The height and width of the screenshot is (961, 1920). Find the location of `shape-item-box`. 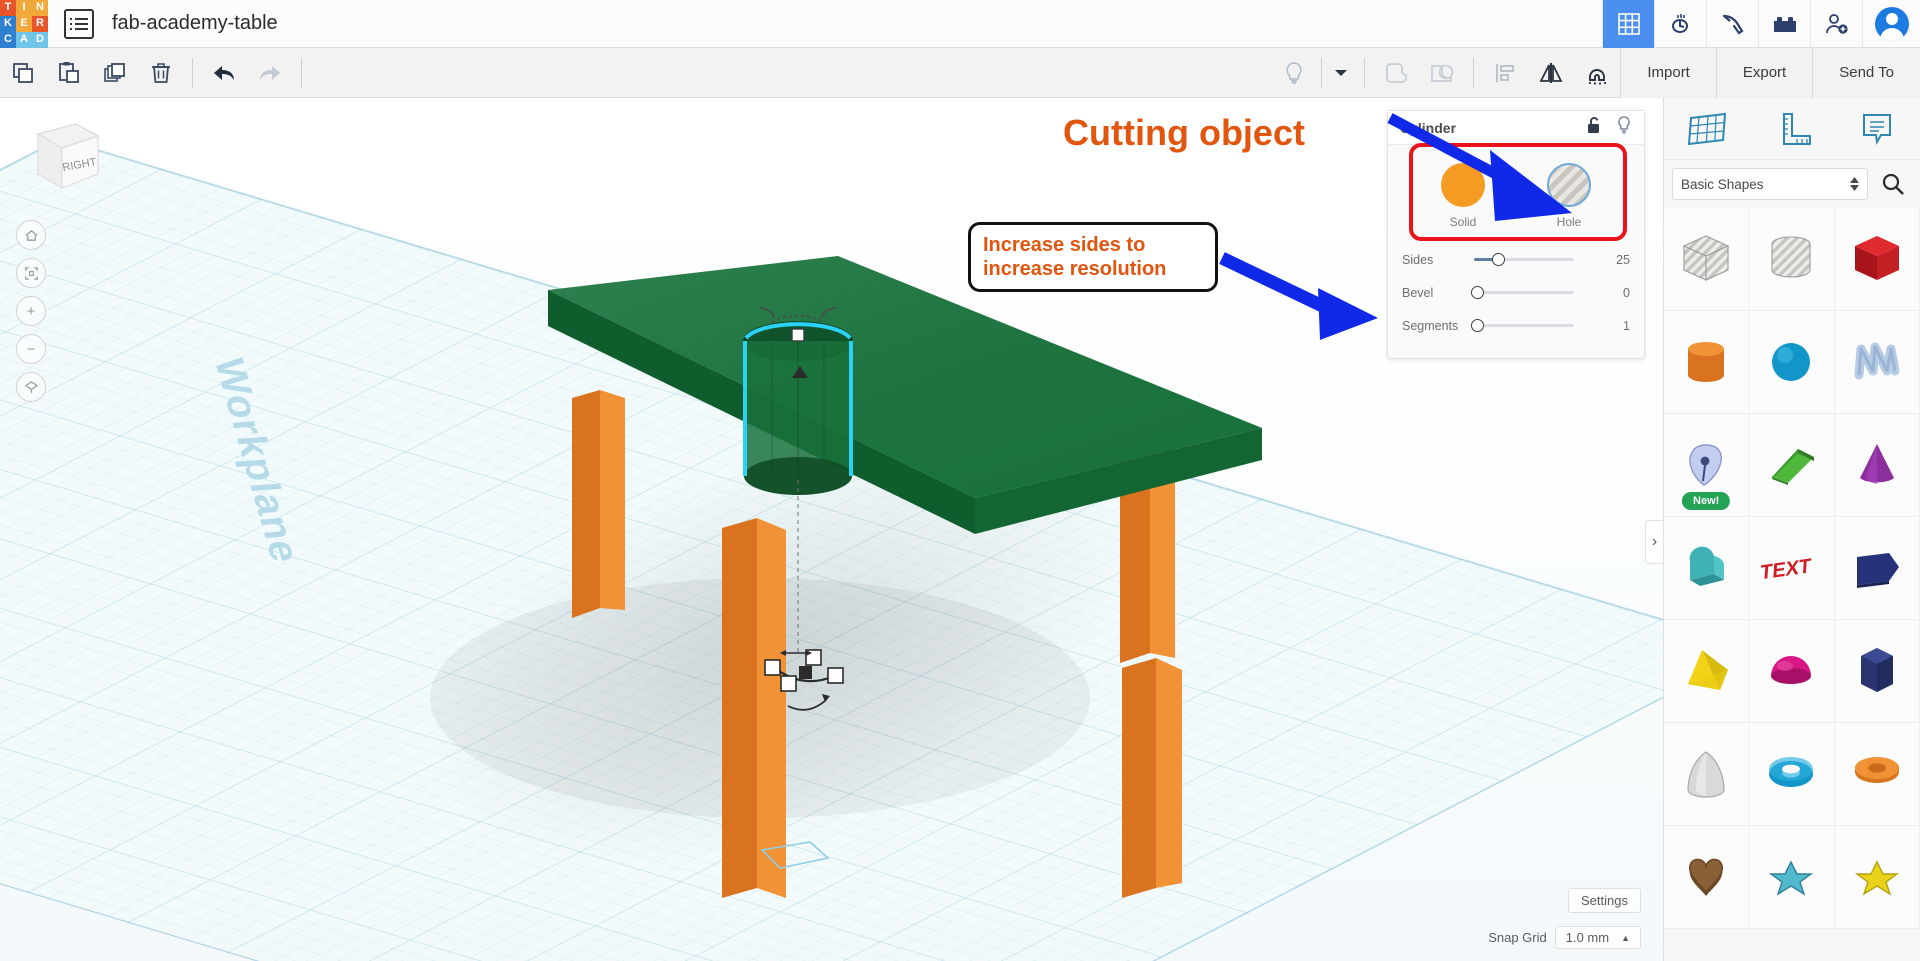

shape-item-box is located at coordinates (1877, 259).